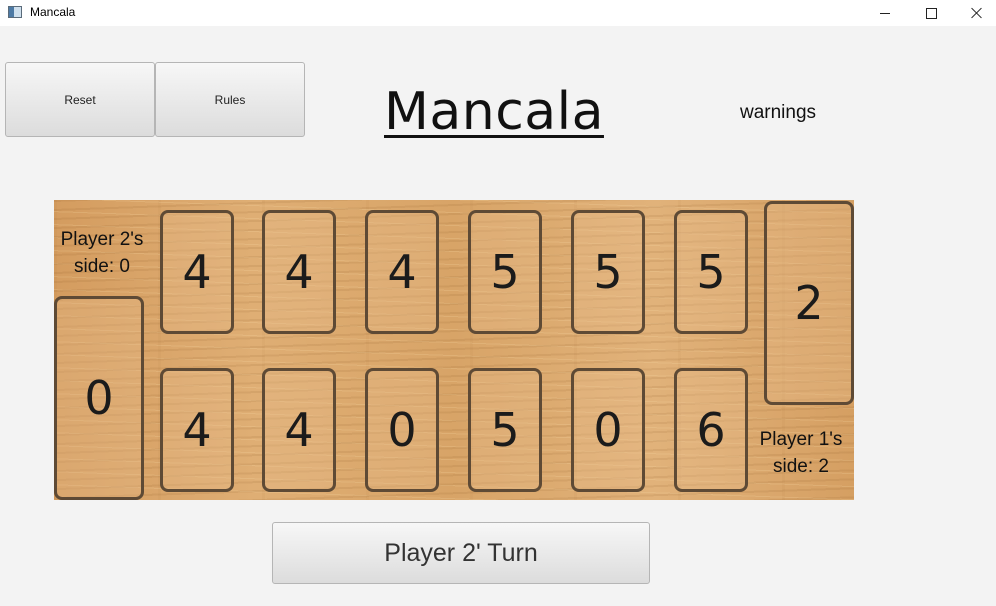 This screenshot has height=606, width=996. Describe the element at coordinates (608, 430) in the screenshot. I see `bottom-pit-5: 0` at that location.